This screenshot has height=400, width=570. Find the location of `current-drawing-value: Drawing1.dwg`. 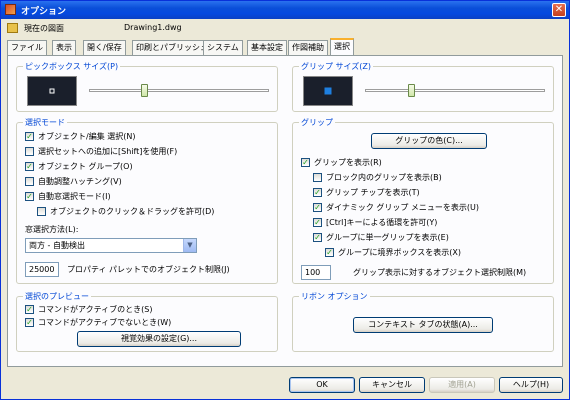

current-drawing-value: Drawing1.dwg is located at coordinates (153, 27).